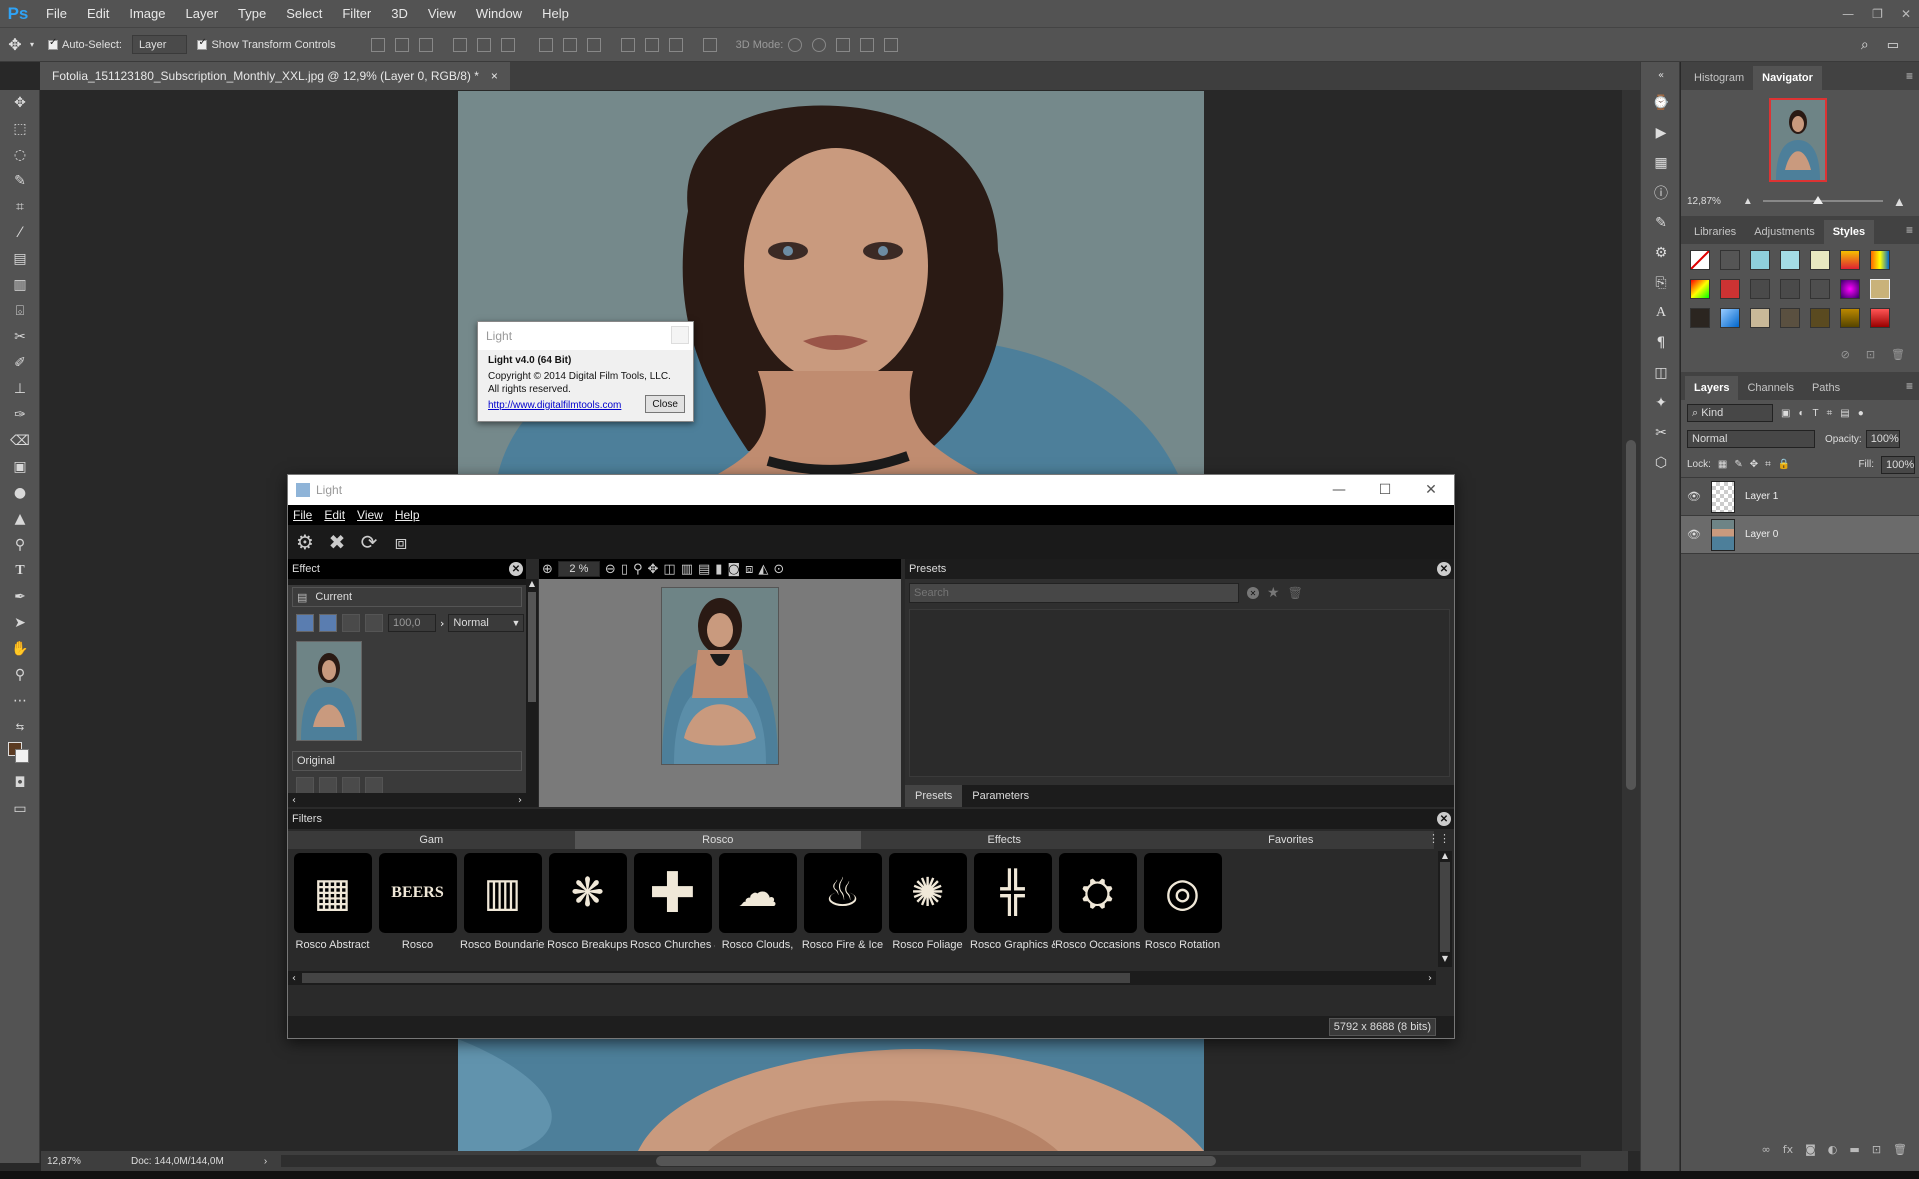 Image resolution: width=1919 pixels, height=1179 pixels. What do you see at coordinates (1810, 1153) in the screenshot?
I see `add-mask-icon: ◙` at bounding box center [1810, 1153].